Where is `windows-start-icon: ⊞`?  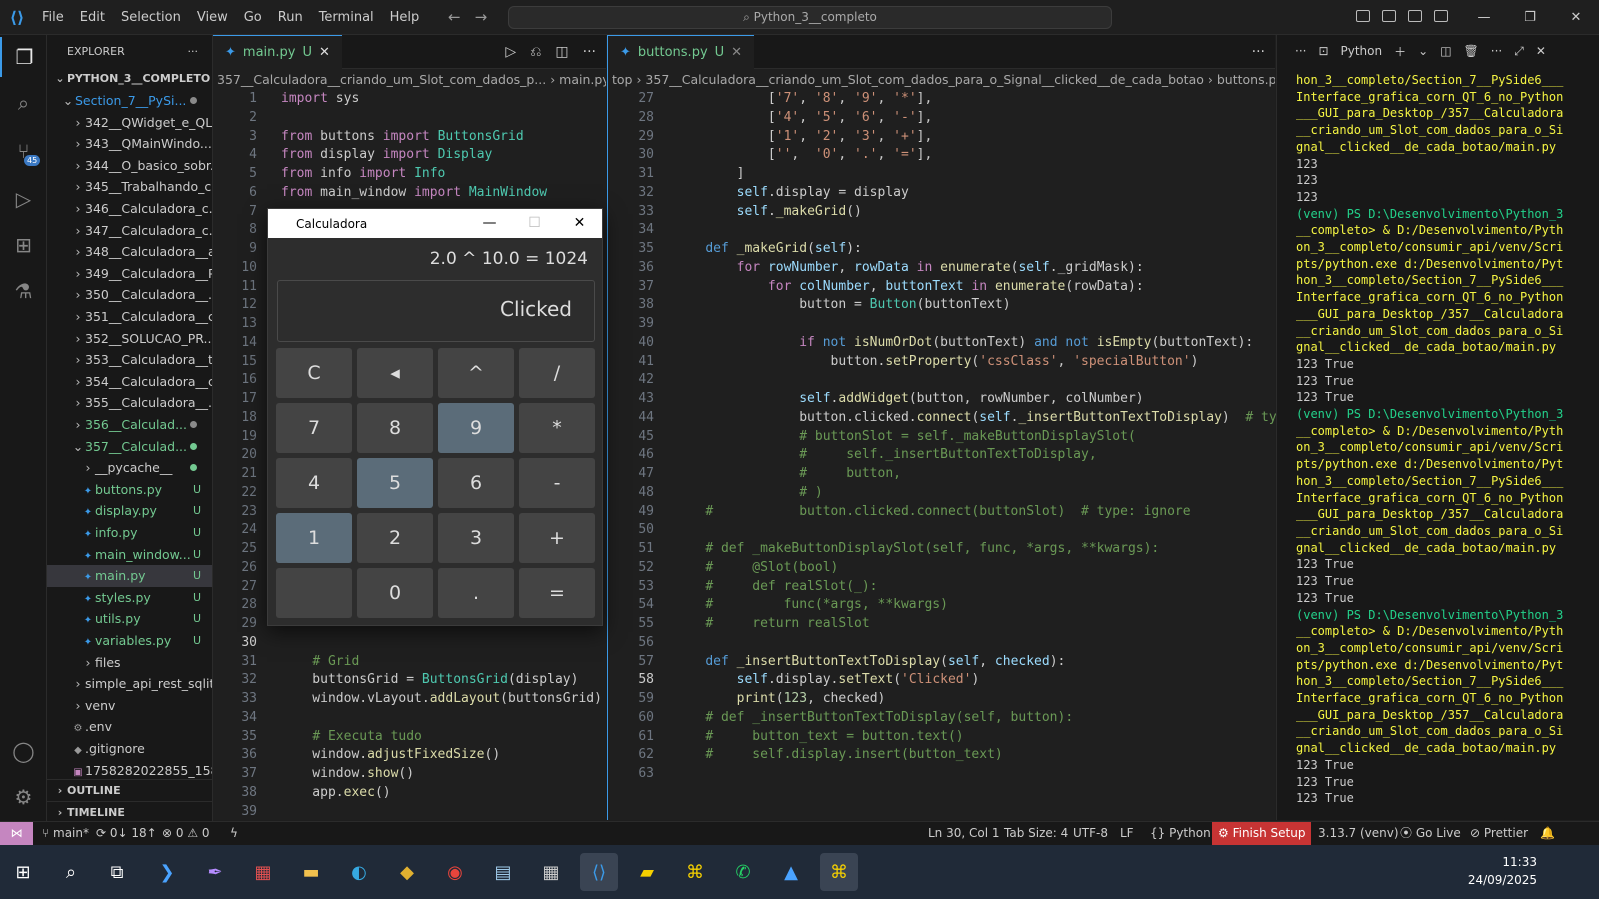
windows-start-icon: ⊞ is located at coordinates (23, 872).